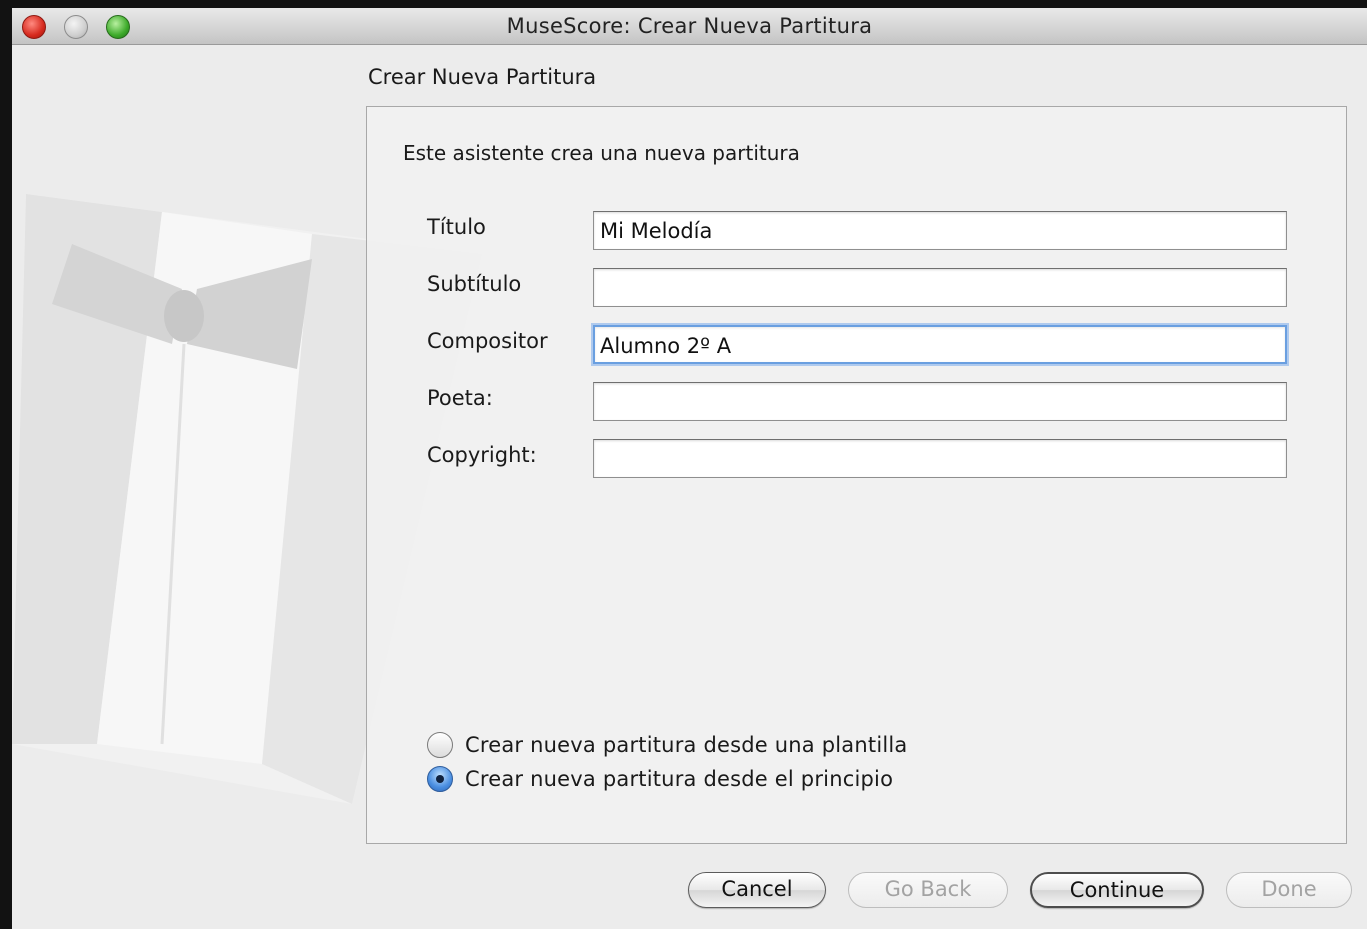 The width and height of the screenshot is (1367, 929). Describe the element at coordinates (940, 344) in the screenshot. I see `composer-input: Alumno 2º A` at that location.